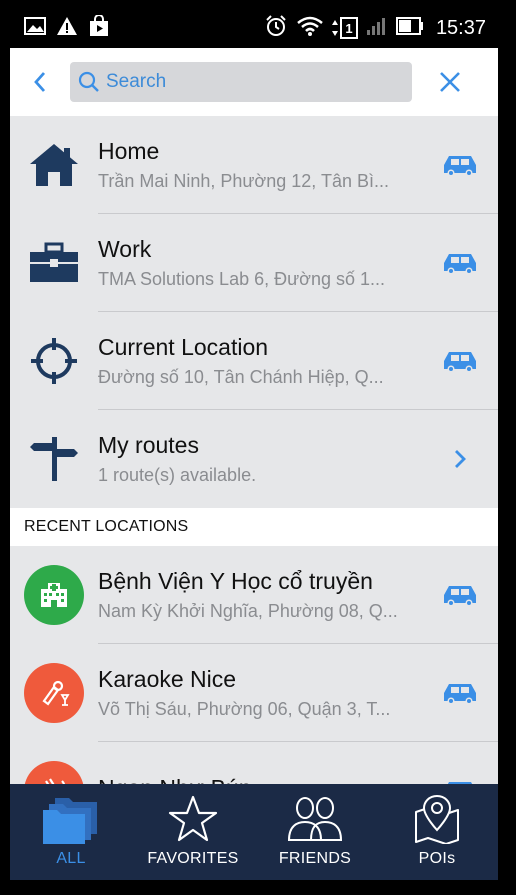 The width and height of the screenshot is (516, 895). Describe the element at coordinates (254, 459) in the screenshot. I see `list-item-my-routes: My routes 1 route(s) available.` at that location.